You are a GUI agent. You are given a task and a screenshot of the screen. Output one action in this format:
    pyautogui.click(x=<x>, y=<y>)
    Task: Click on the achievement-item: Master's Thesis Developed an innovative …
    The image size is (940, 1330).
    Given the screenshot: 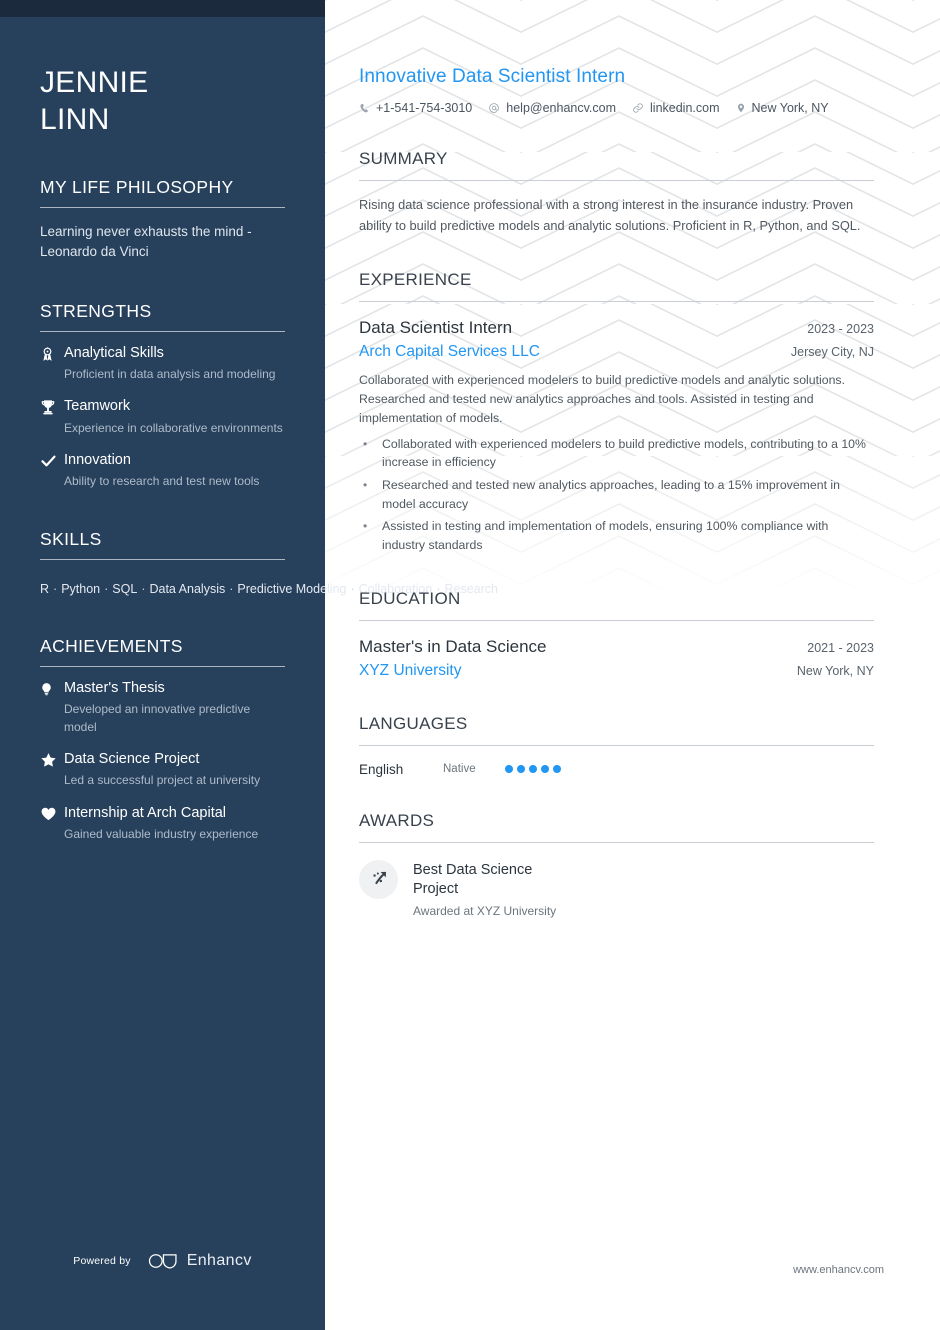 What is the action you would take?
    pyautogui.click(x=162, y=707)
    